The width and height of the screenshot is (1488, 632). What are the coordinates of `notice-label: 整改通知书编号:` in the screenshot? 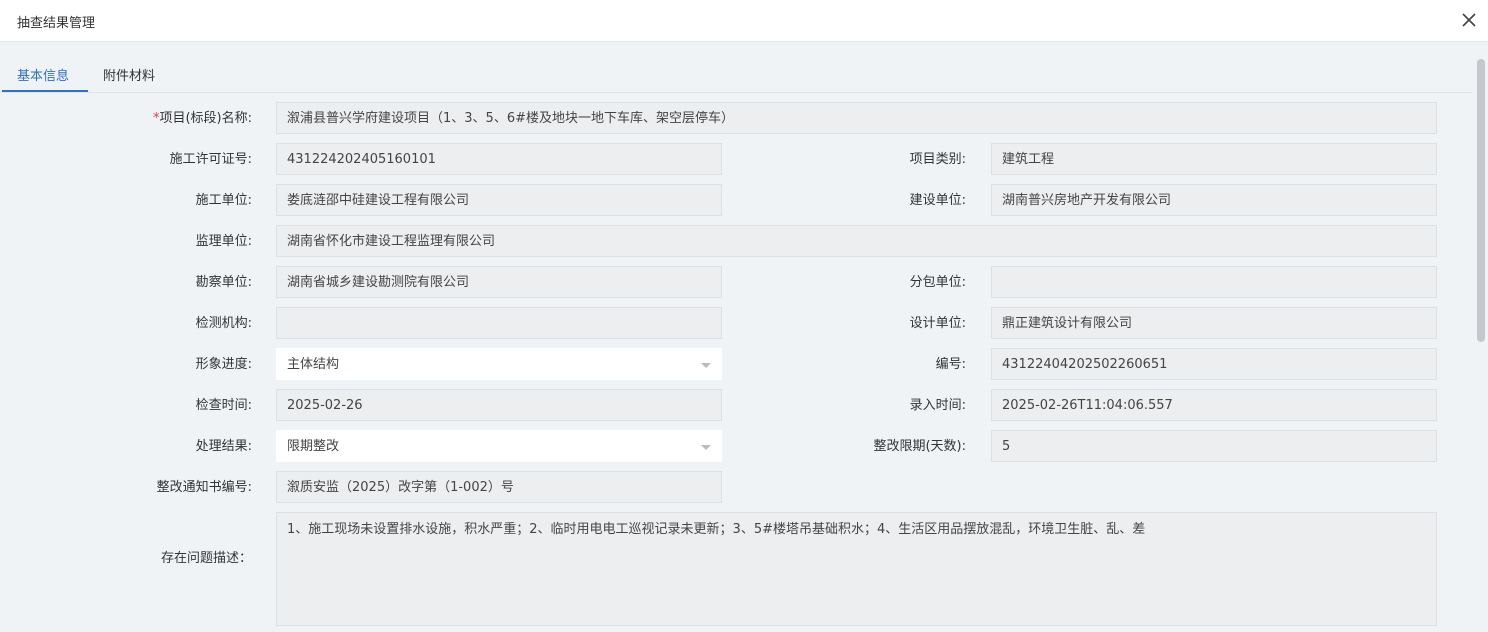 It's located at (204, 487).